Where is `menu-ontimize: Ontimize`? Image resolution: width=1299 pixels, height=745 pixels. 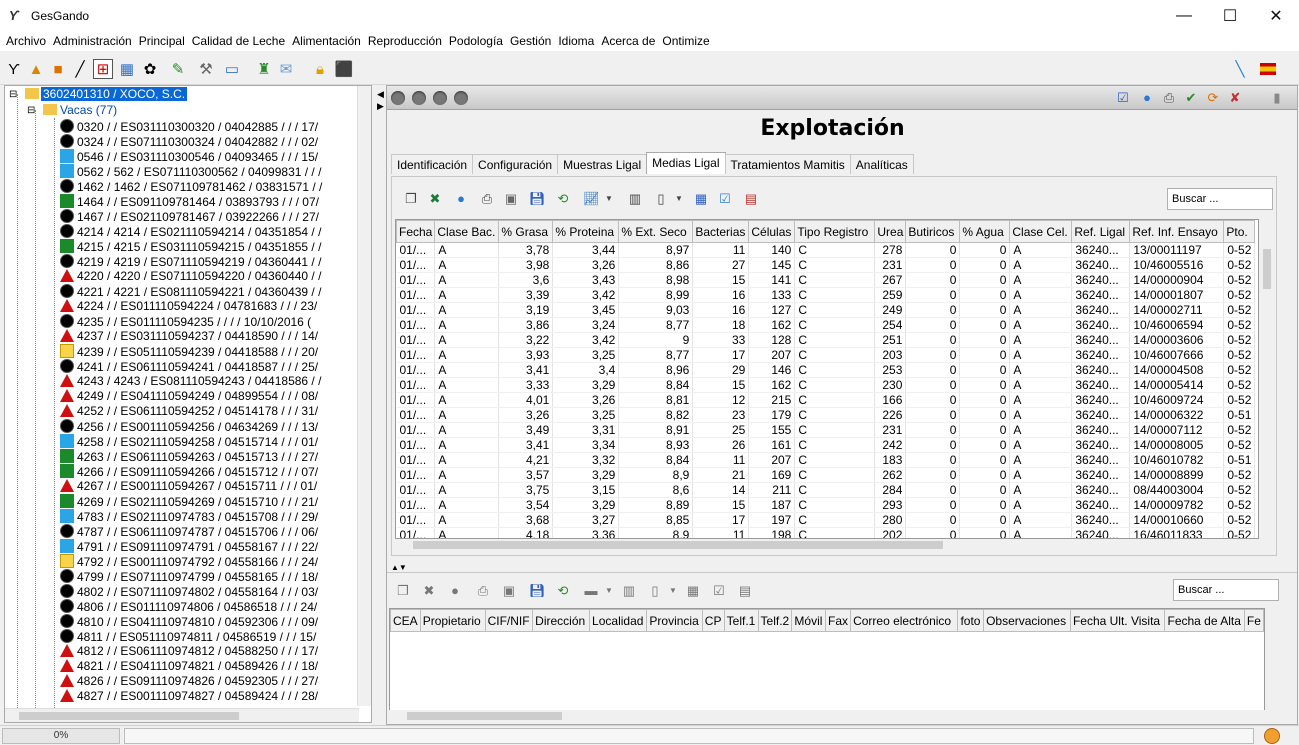
menu-ontimize: Ontimize is located at coordinates (686, 41).